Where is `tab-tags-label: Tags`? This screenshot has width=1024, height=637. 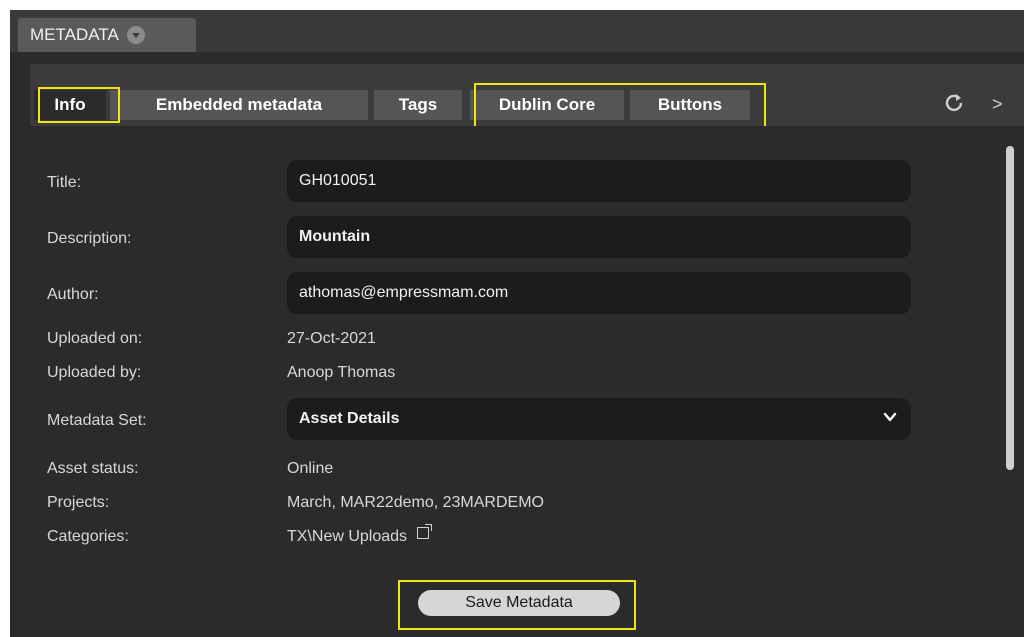 tab-tags-label: Tags is located at coordinates (418, 104).